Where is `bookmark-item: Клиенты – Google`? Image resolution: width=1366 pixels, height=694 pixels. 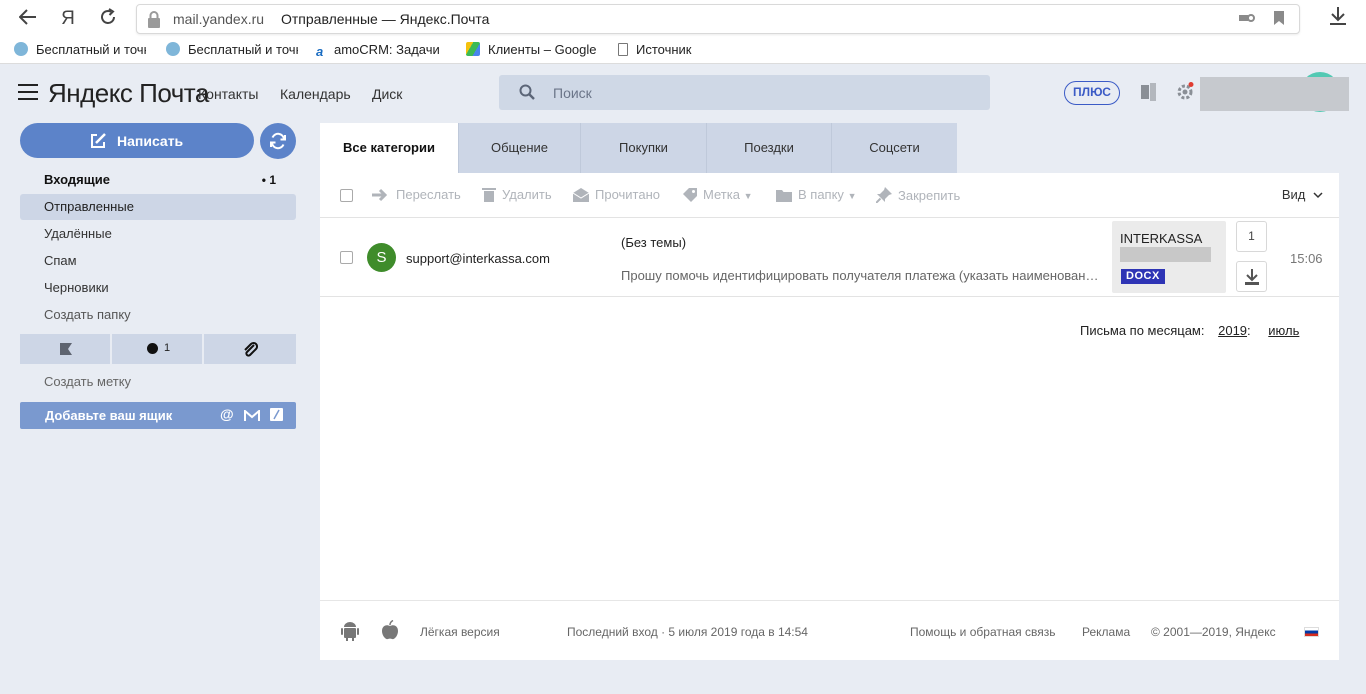
bookmark-item: Клиенты – Google is located at coordinates (533, 49).